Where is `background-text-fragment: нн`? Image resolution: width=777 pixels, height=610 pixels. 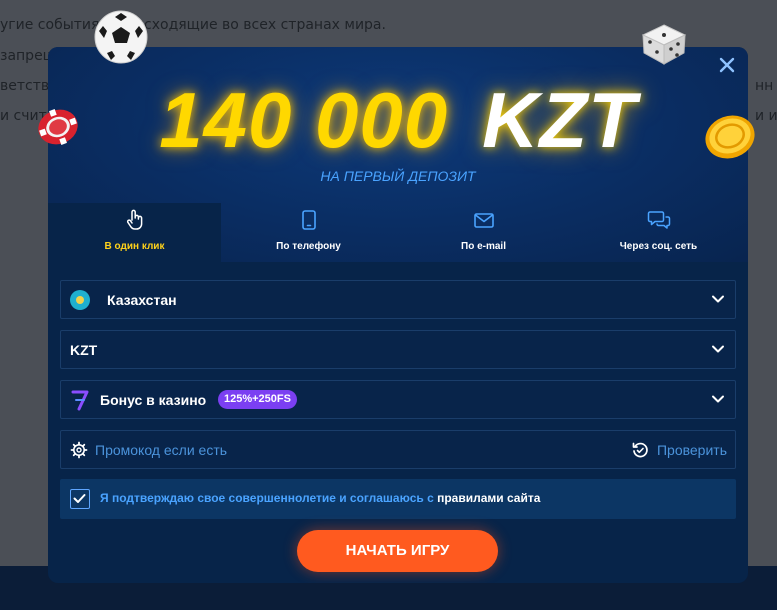
background-text-fragment: нн is located at coordinates (764, 86).